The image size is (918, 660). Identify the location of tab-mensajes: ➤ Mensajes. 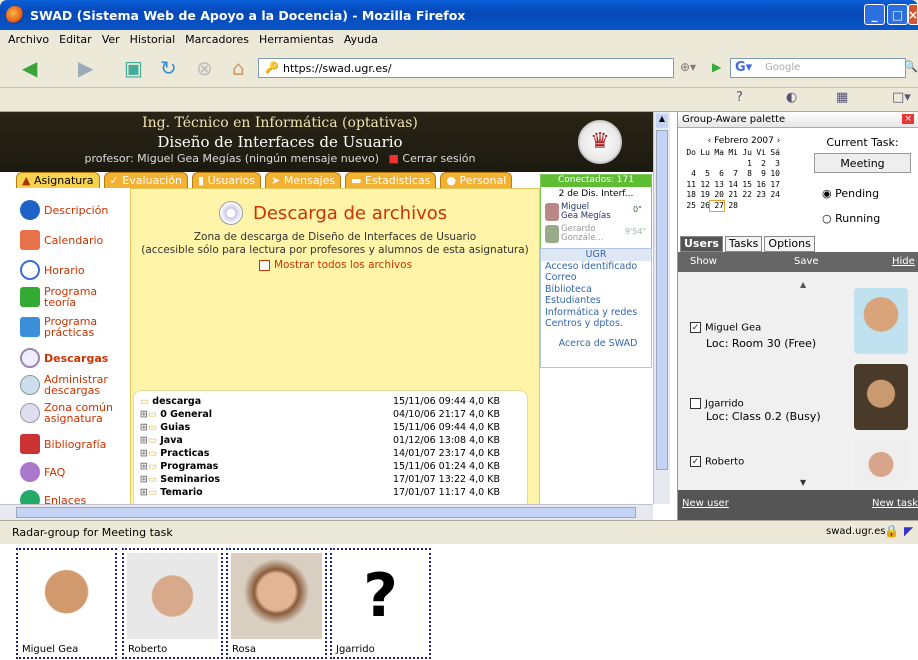
(303, 180).